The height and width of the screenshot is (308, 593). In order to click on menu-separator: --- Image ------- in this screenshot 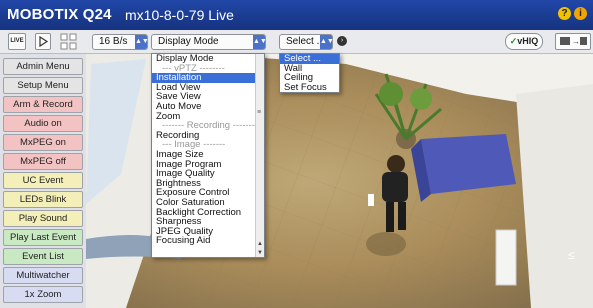, I will do `click(194, 145)`.